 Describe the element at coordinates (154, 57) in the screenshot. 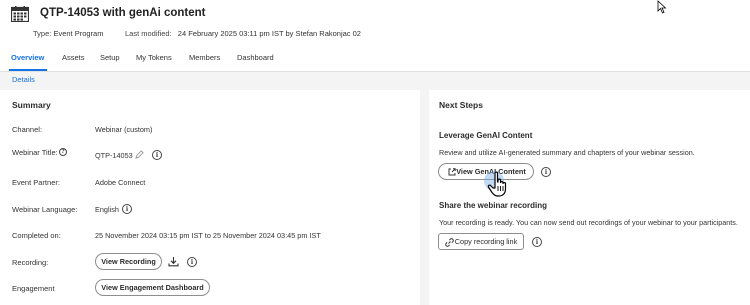

I see `tab-my-tokens: My Tokens` at that location.